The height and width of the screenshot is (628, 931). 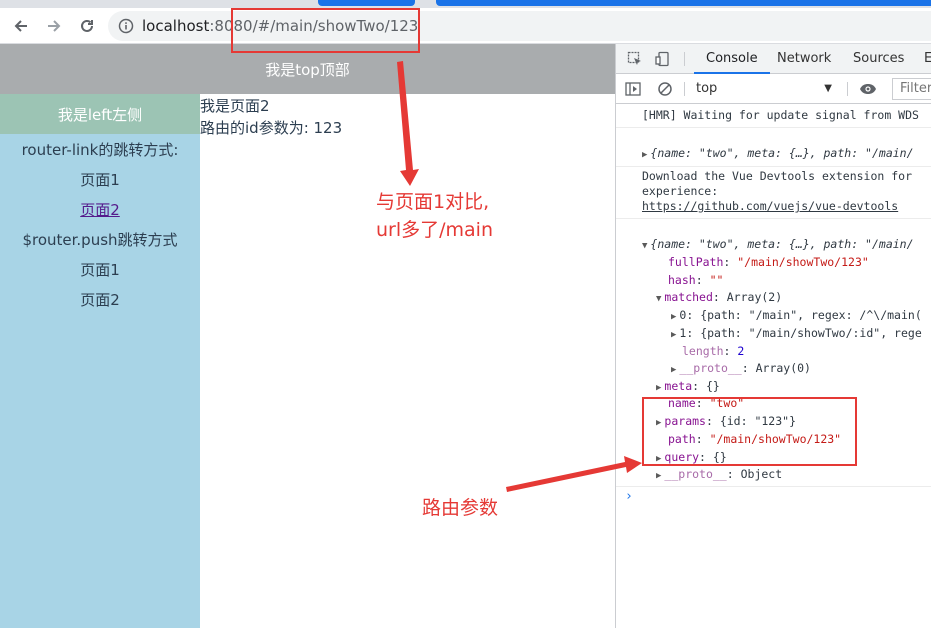 What do you see at coordinates (915, 88) in the screenshot?
I see `filter-placeholder: Filter` at bounding box center [915, 88].